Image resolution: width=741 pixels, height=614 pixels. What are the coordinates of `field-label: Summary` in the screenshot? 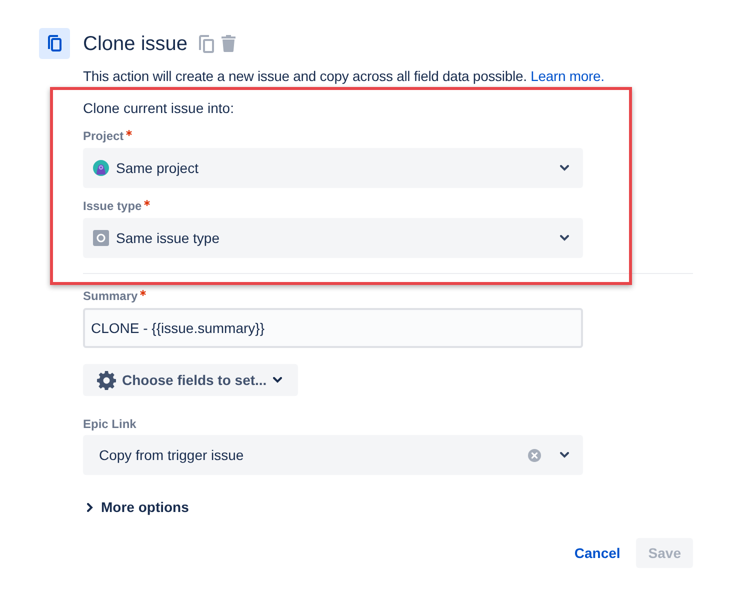 It's located at (388, 296).